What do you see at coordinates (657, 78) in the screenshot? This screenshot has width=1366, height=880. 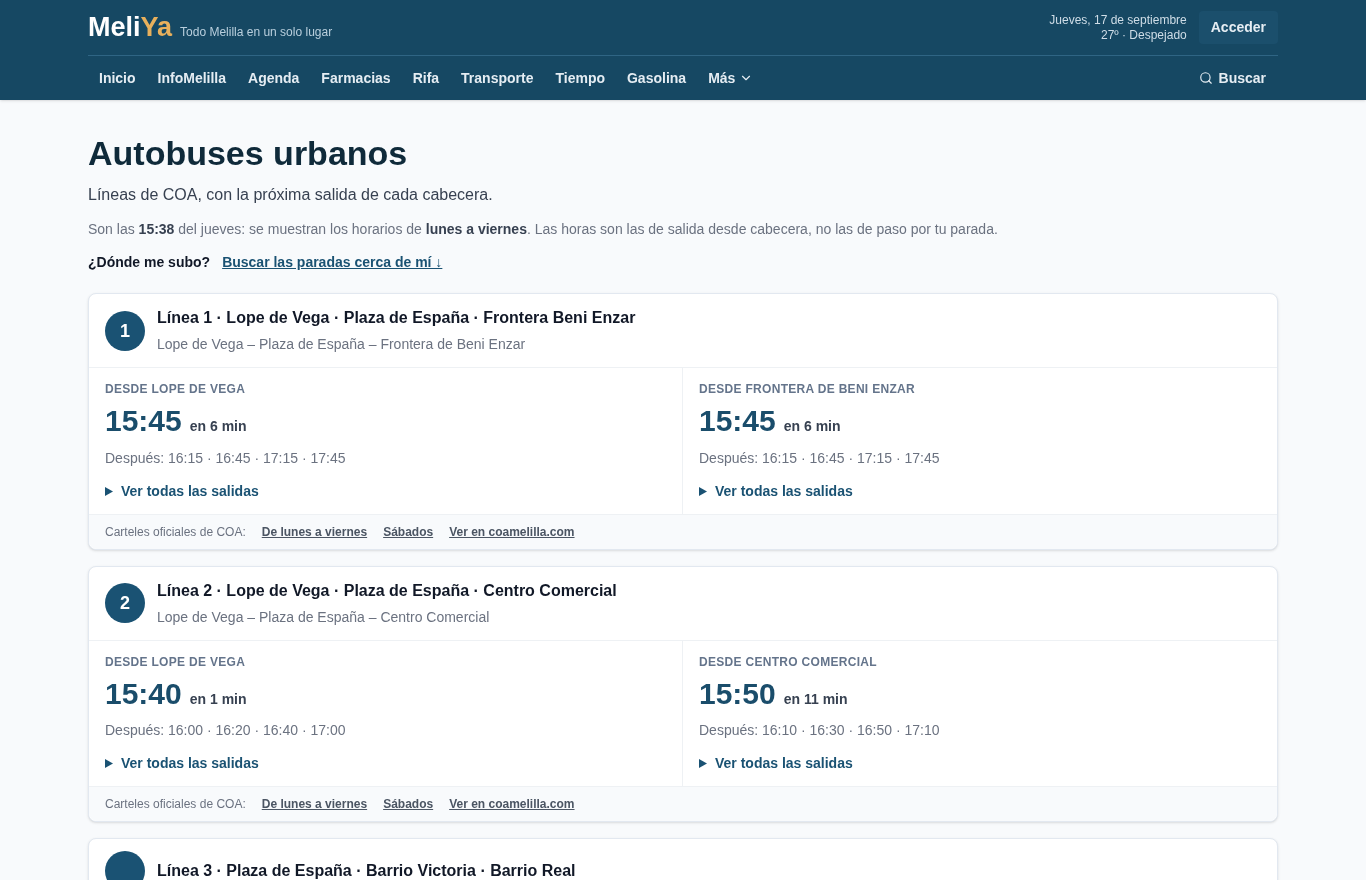 I see `nav-link: Gasolina` at bounding box center [657, 78].